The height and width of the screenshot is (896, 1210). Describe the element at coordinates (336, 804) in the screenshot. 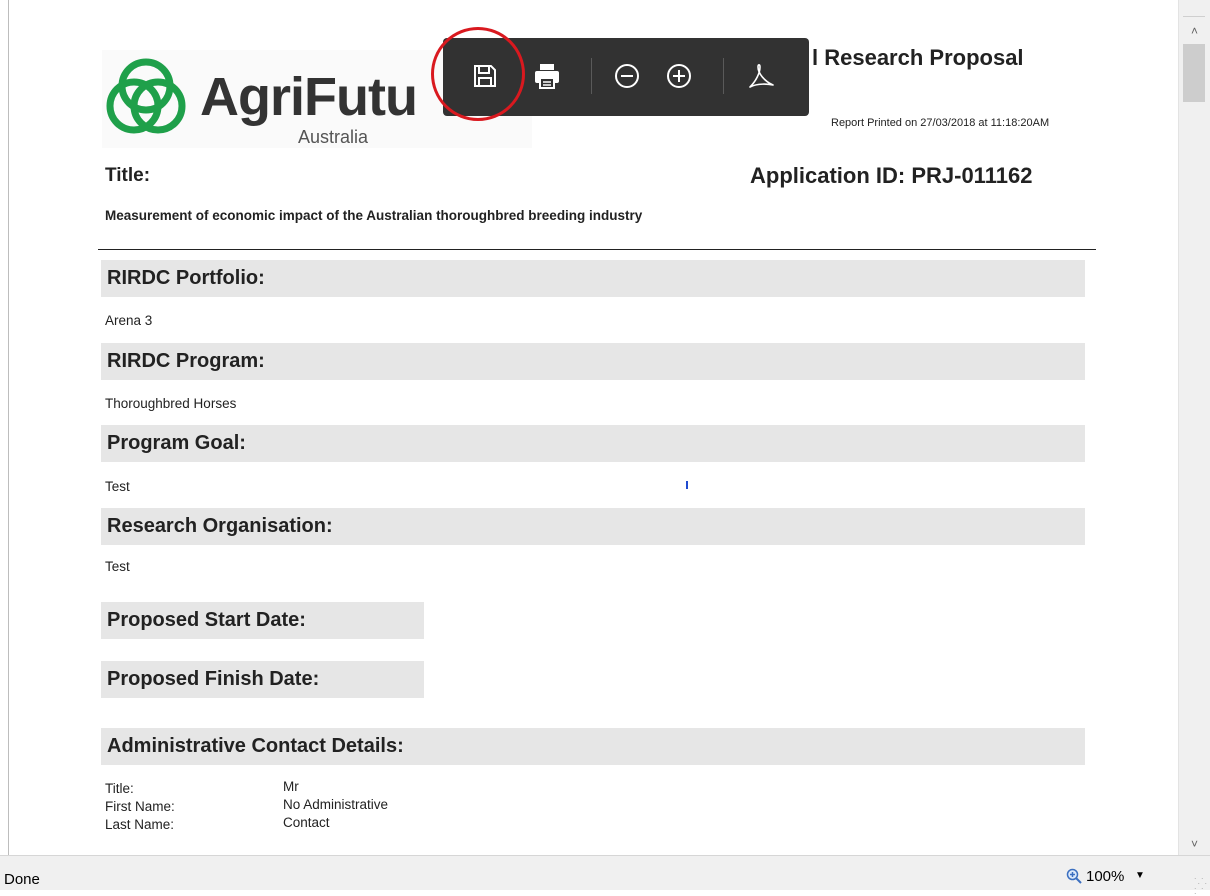

I see `contact-value-first-name: No Administrative` at that location.